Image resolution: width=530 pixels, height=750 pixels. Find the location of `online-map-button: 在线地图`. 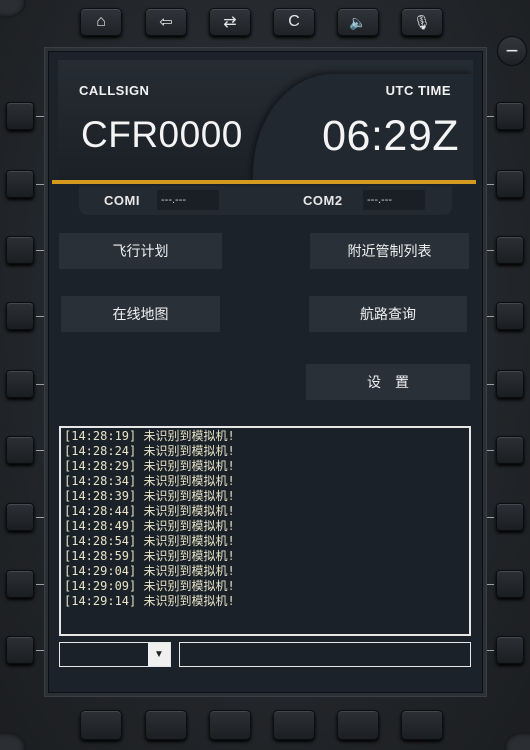

online-map-button: 在线地图 is located at coordinates (140, 314).